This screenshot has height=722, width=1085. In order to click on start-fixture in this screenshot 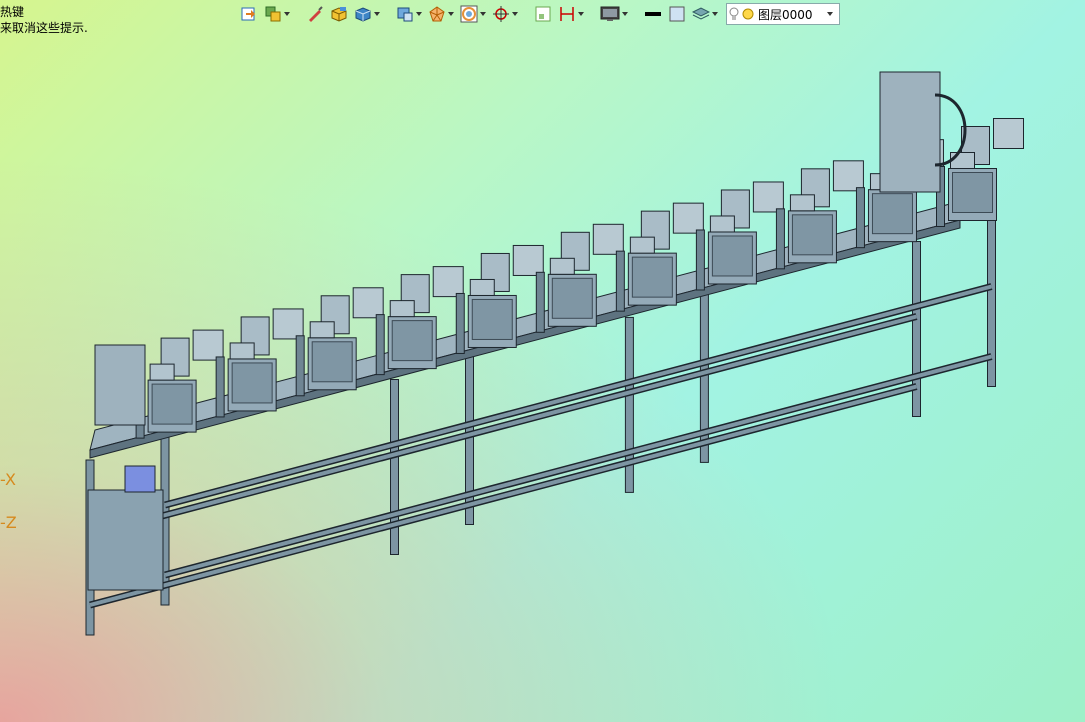, I will do `click(120, 385)`.